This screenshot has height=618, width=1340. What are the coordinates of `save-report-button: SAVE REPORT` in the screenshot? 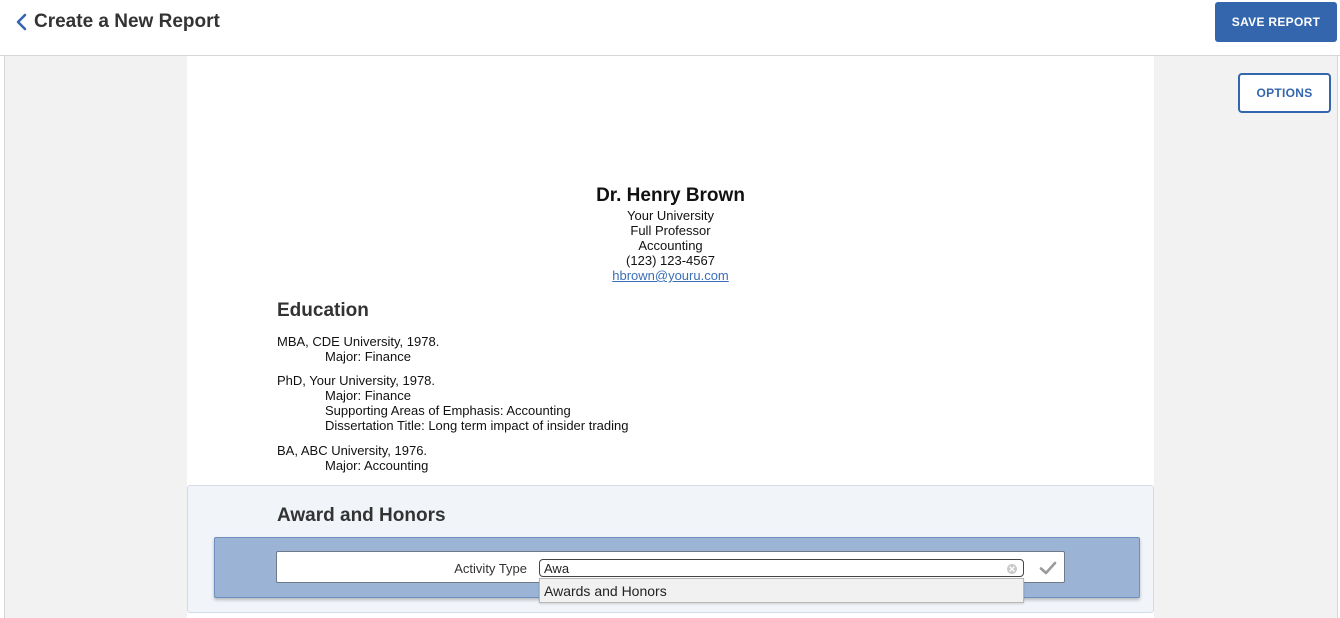 It's located at (1276, 22).